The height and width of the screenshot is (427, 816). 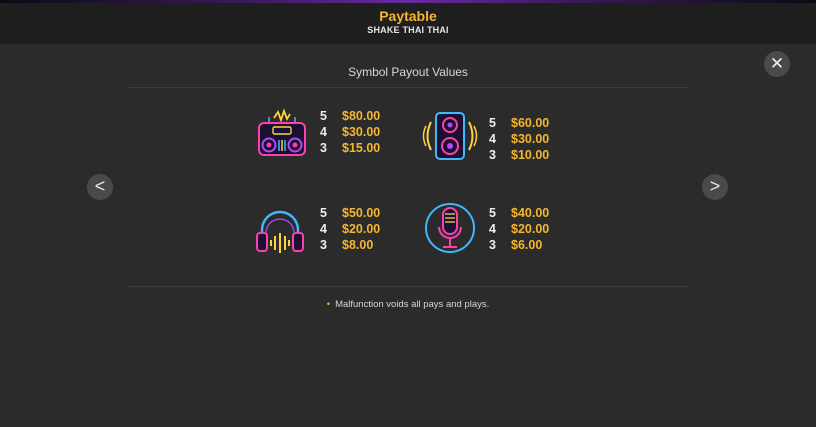 What do you see at coordinates (408, 30) in the screenshot?
I see `game-name: SHAKE THAI THAI` at bounding box center [408, 30].